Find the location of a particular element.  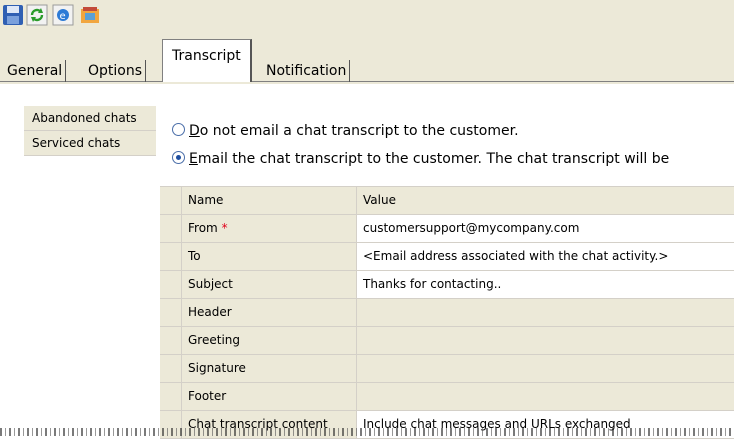

field-label-signature: Signature is located at coordinates (269, 368).